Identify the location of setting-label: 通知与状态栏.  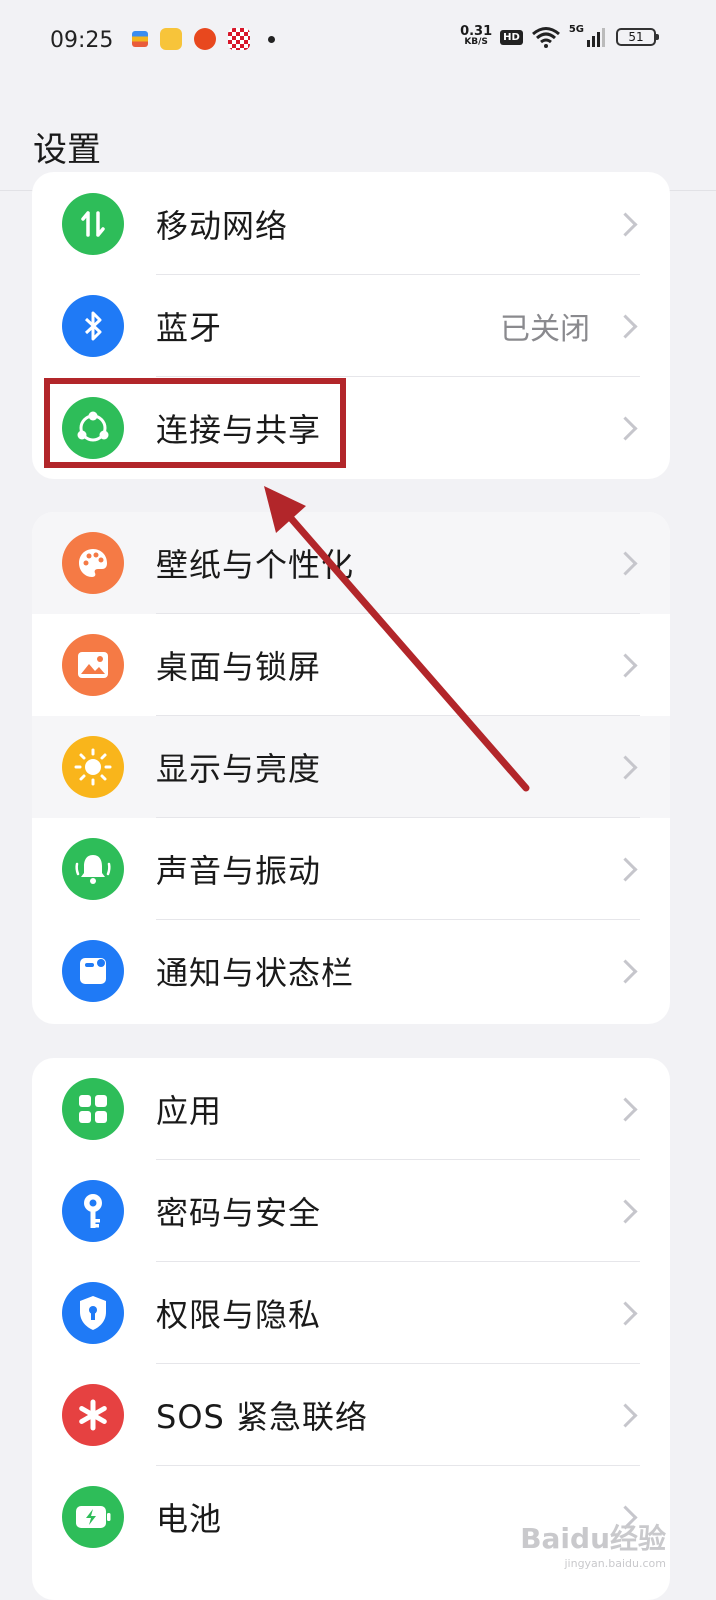
(255, 973).